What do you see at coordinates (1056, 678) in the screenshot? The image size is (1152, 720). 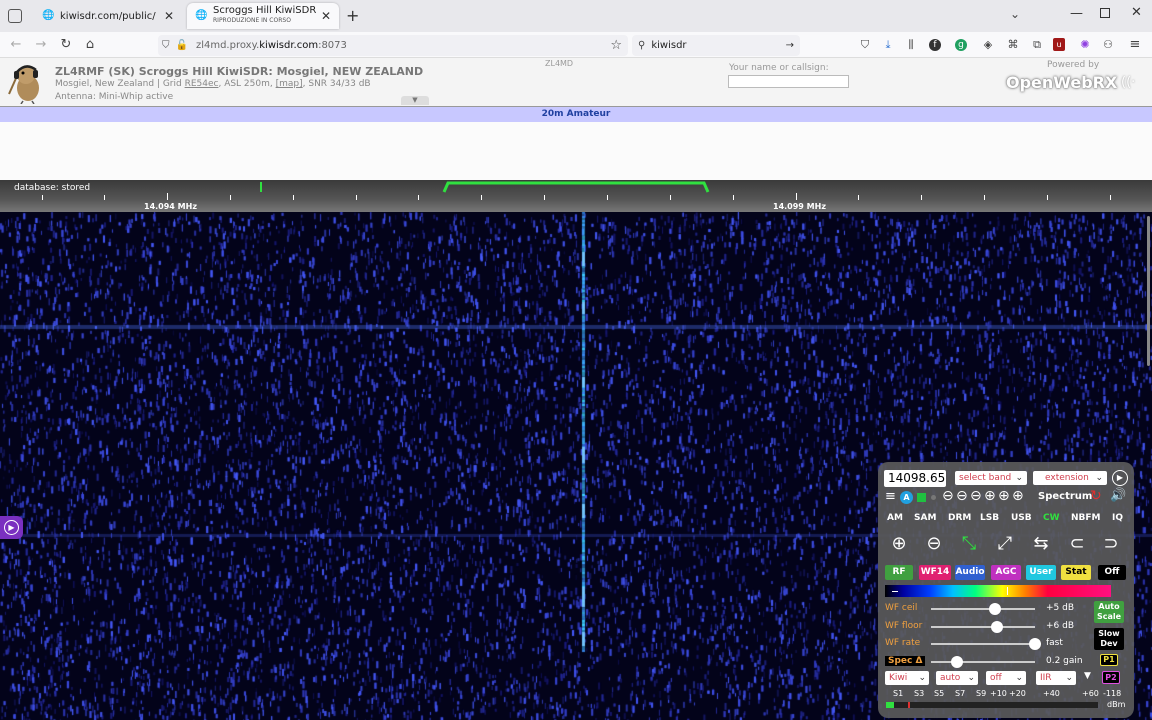 I see `dropdown-iir: IIR ⌄` at bounding box center [1056, 678].